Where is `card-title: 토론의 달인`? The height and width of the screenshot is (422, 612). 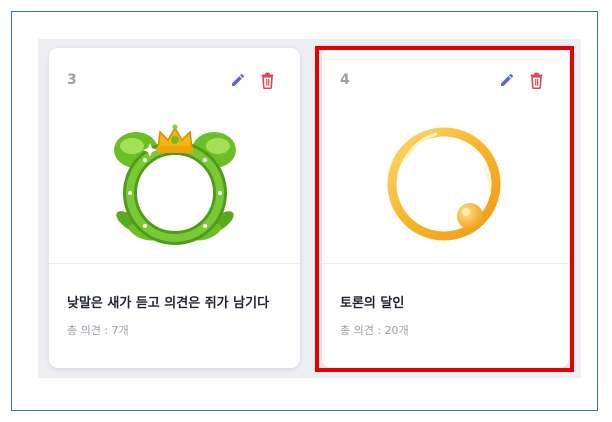 card-title: 토론의 달인 is located at coordinates (372, 303).